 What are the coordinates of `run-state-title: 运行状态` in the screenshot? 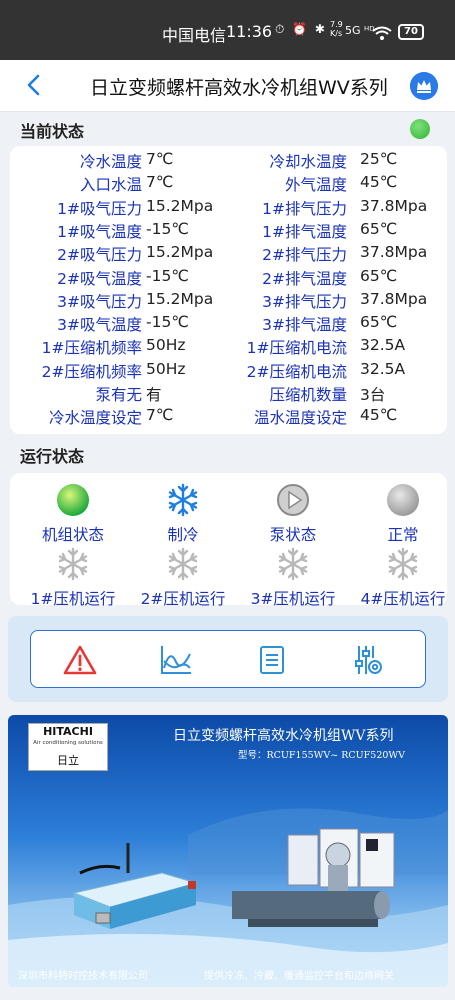 It's located at (52, 456).